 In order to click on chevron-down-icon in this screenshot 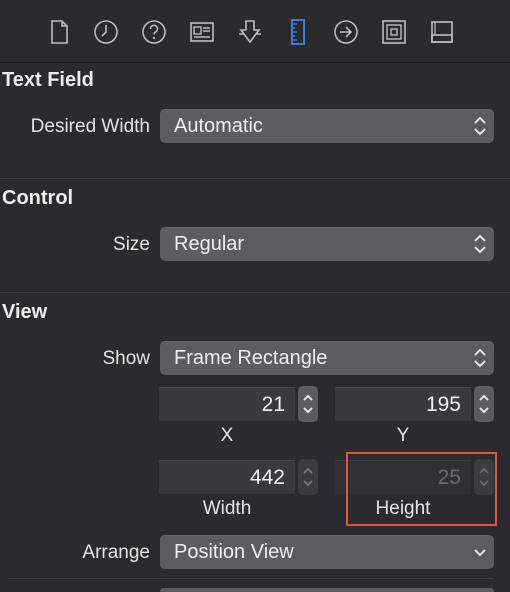, I will do `click(480, 552)`.